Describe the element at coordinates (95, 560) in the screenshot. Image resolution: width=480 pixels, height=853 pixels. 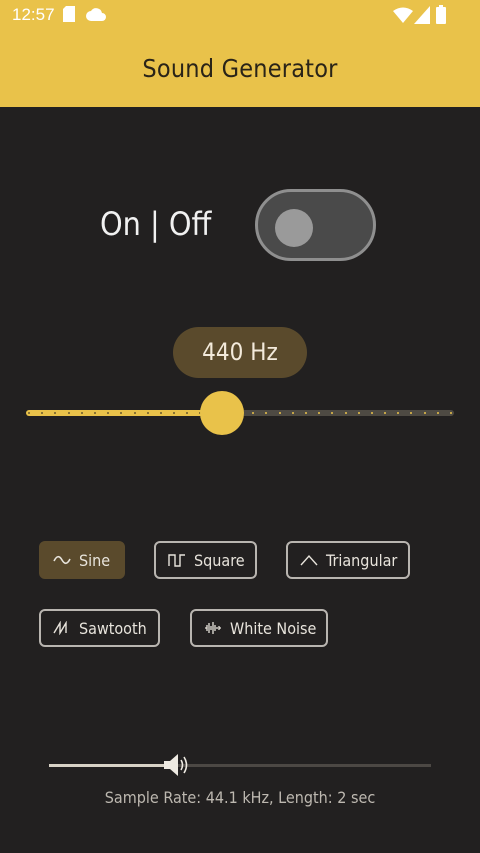
I see `waveform-label: Sine` at that location.